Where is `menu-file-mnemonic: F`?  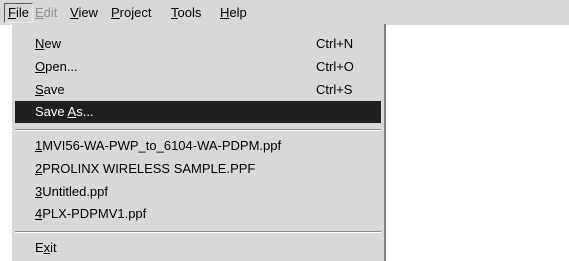 menu-file-mnemonic: F is located at coordinates (12, 12).